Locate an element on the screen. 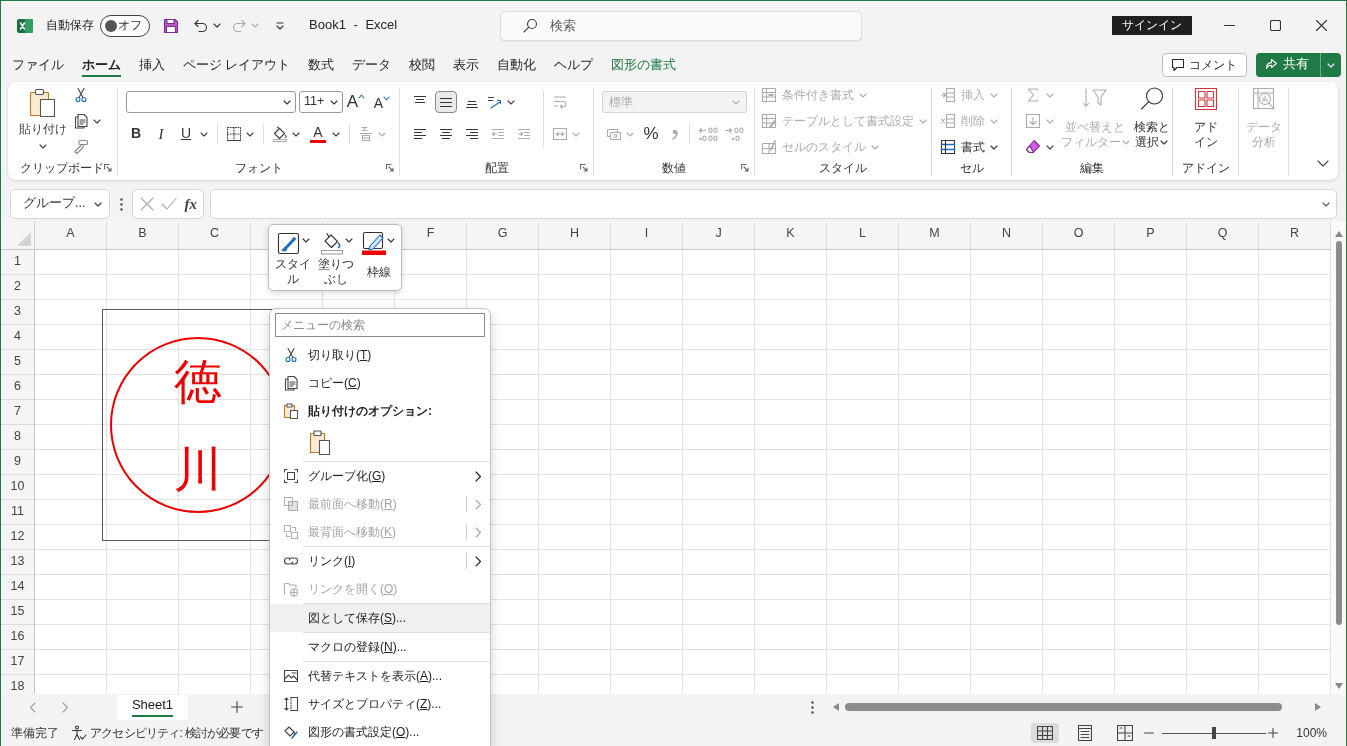  column-header: N is located at coordinates (1006, 234).